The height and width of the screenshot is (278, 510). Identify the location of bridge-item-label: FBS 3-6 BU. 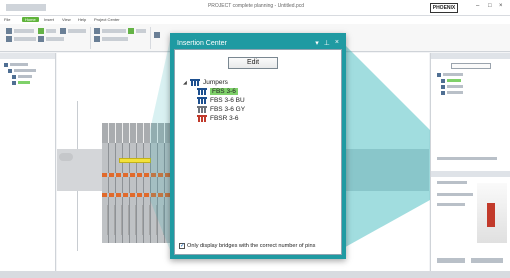
(227, 100).